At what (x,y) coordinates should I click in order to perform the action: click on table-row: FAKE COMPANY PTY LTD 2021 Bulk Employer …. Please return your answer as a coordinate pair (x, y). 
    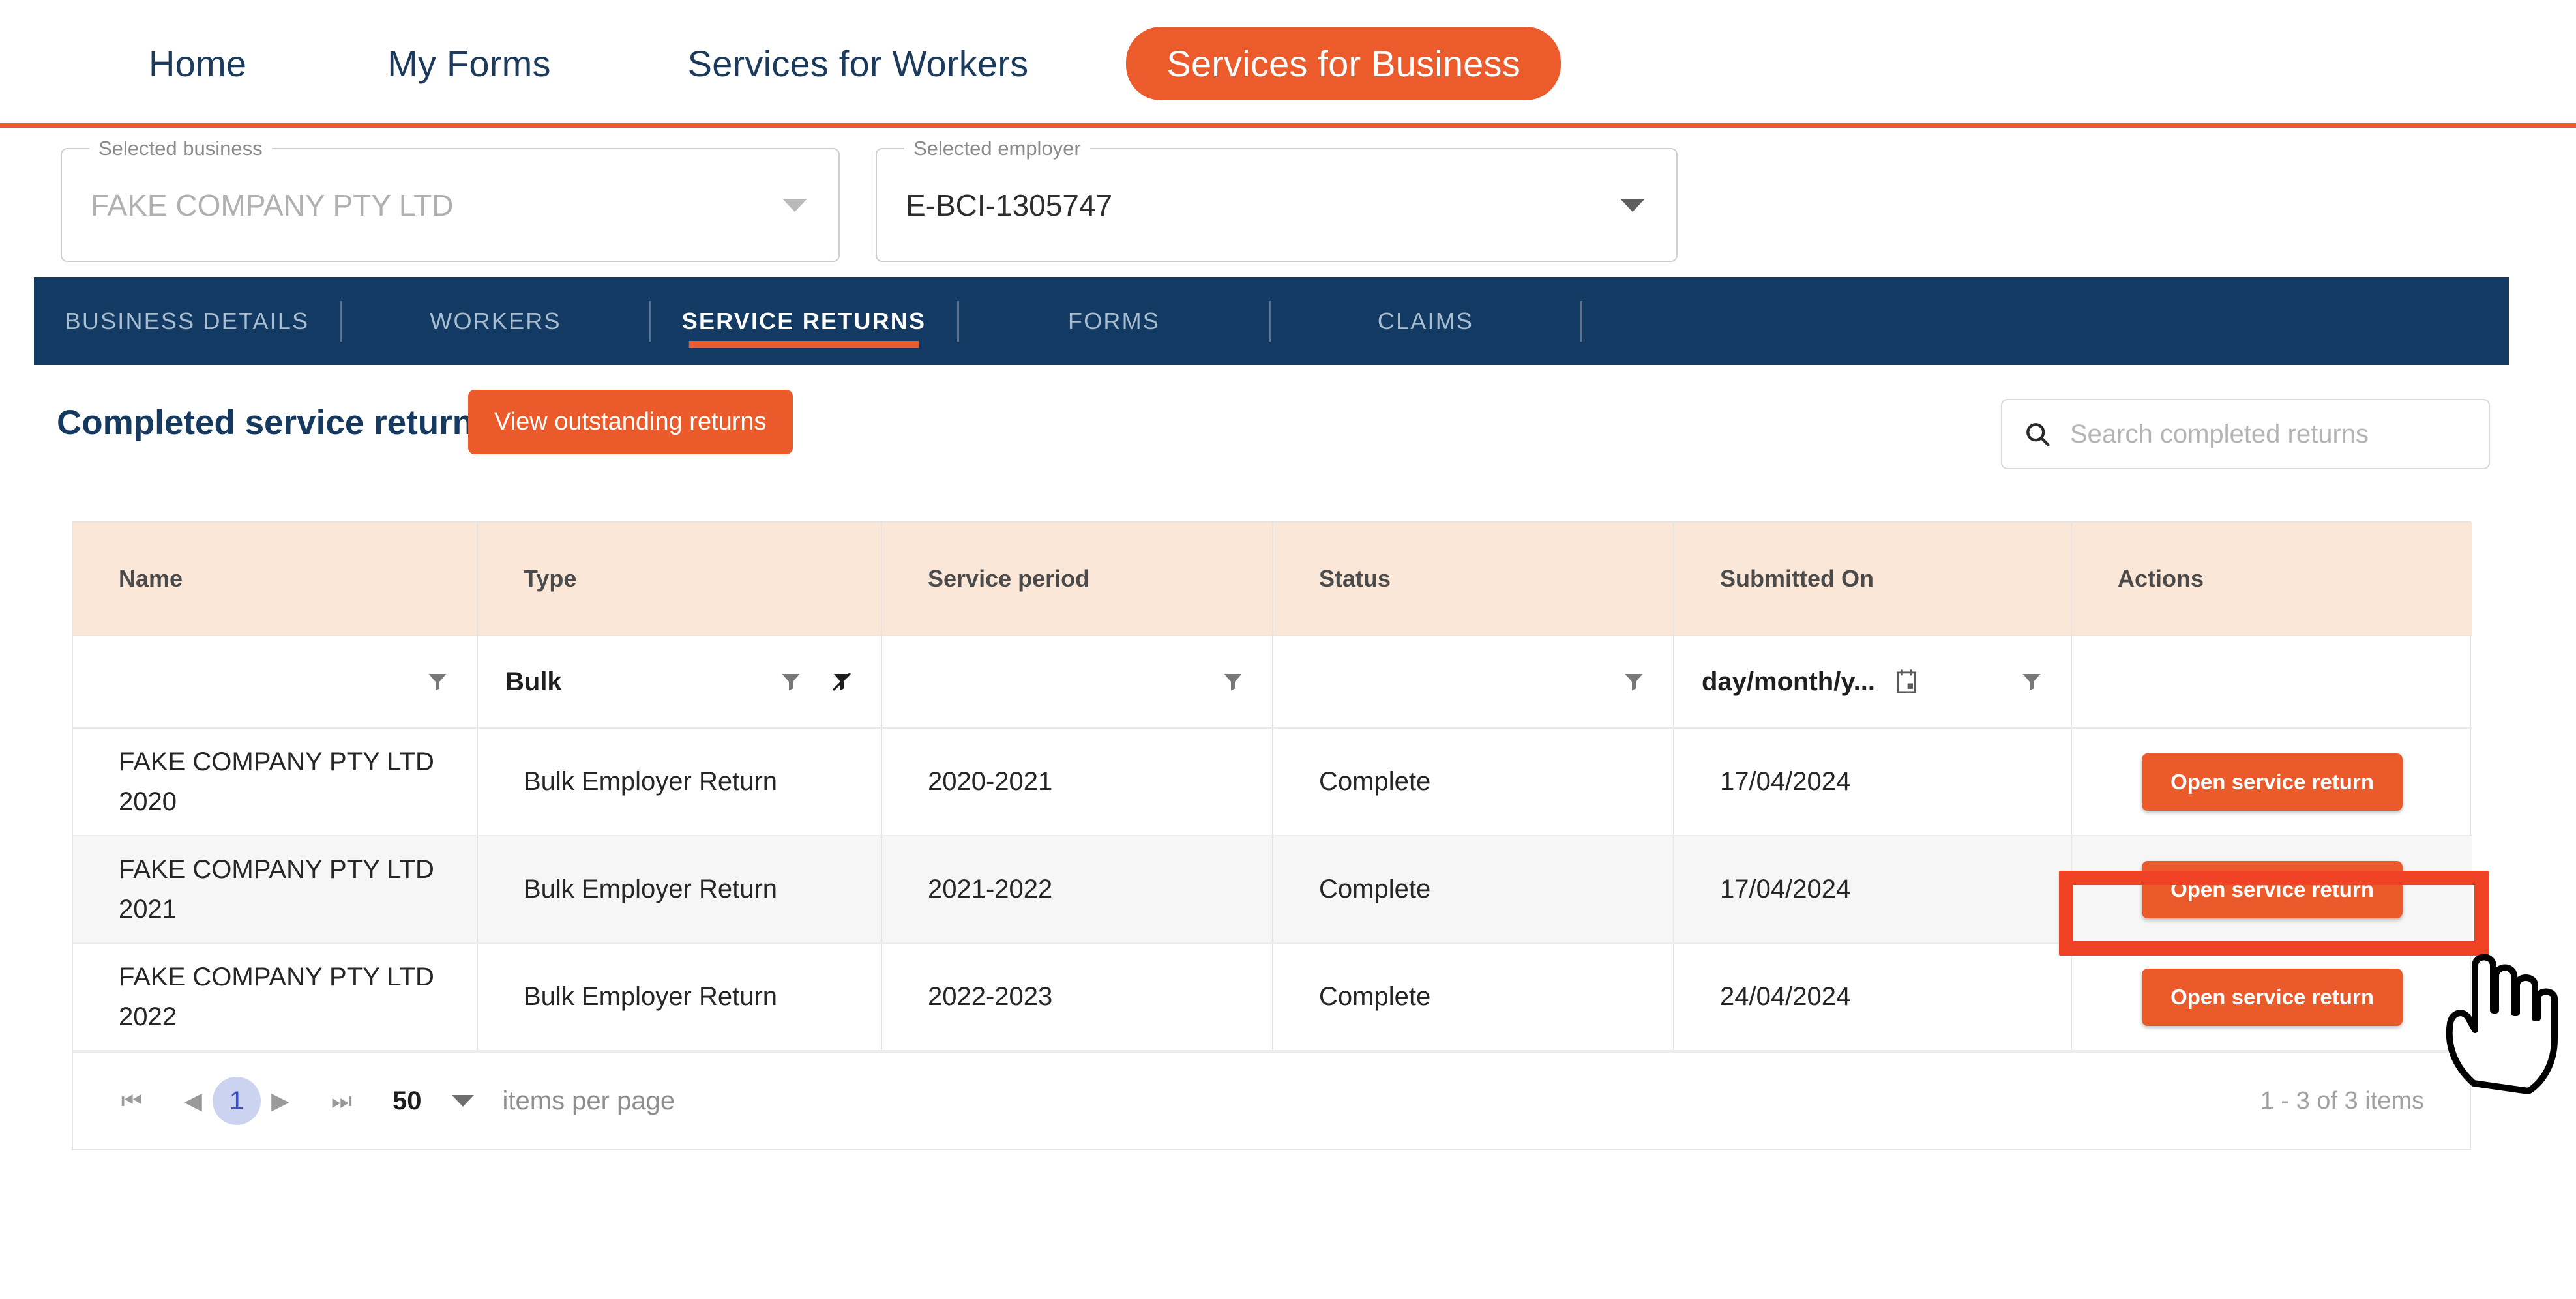
    Looking at the image, I should click on (1272, 890).